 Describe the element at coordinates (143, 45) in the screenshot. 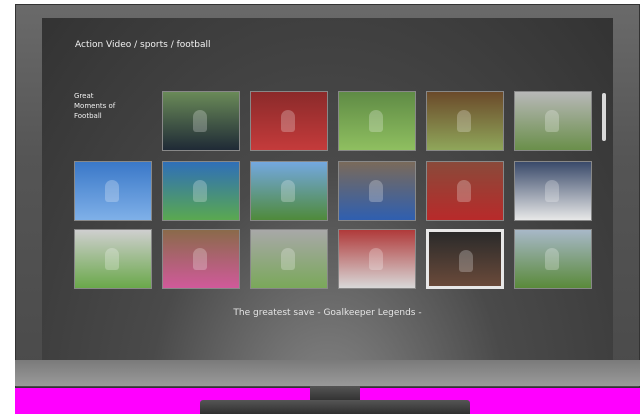

I see `breadcrumb: Action Video / sports / football` at that location.